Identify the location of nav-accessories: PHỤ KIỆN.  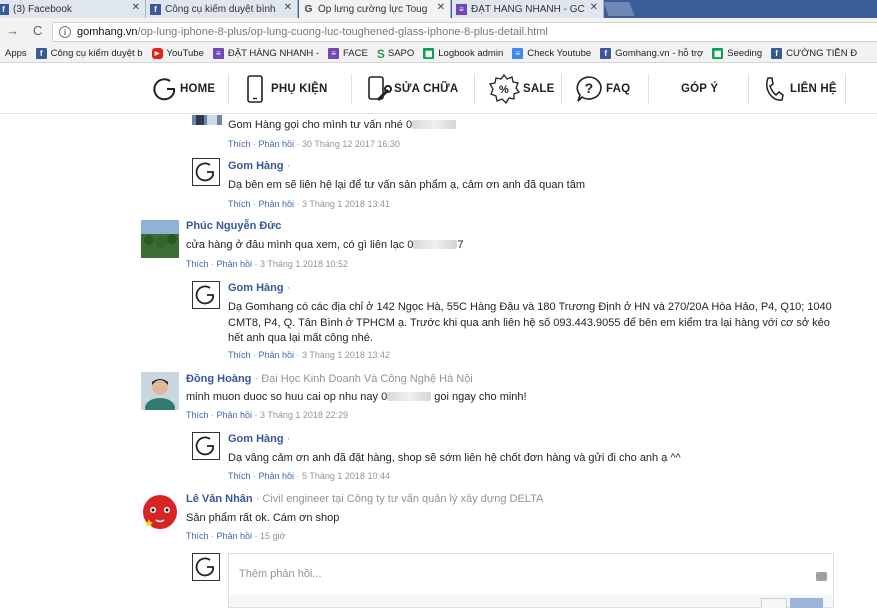
(286, 89).